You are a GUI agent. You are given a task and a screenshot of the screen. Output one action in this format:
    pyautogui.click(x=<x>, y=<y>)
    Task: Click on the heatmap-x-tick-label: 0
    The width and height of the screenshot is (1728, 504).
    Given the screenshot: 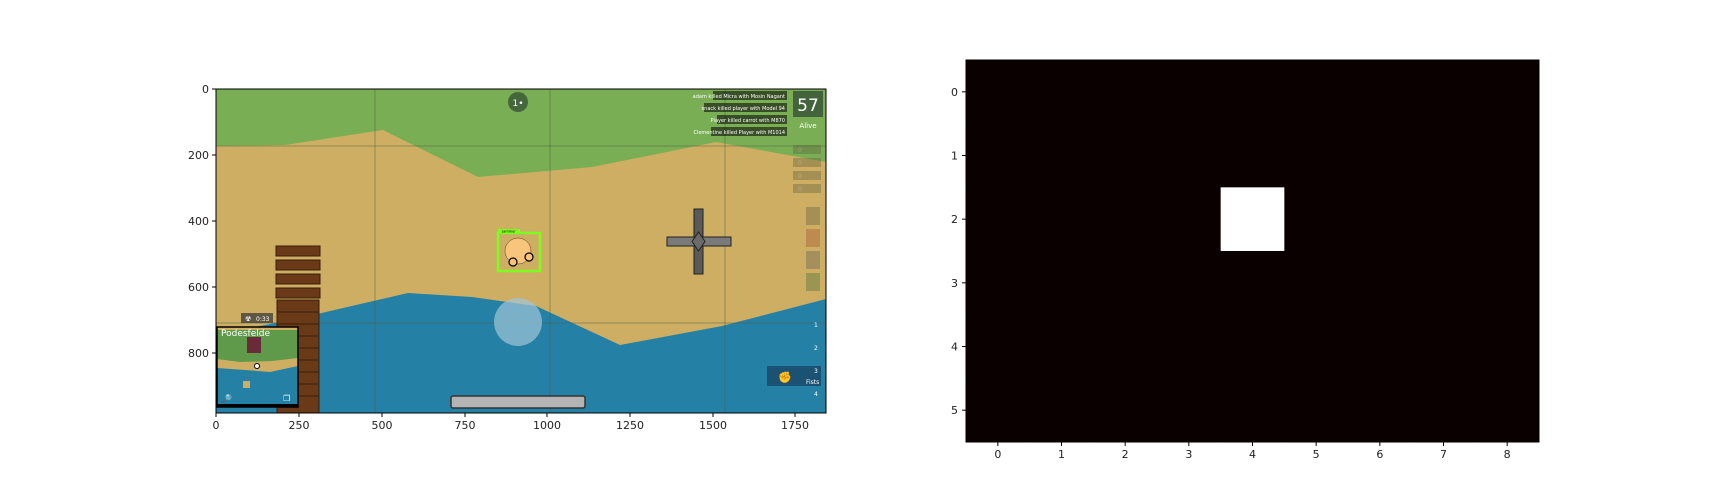 What is the action you would take?
    pyautogui.click(x=997, y=454)
    